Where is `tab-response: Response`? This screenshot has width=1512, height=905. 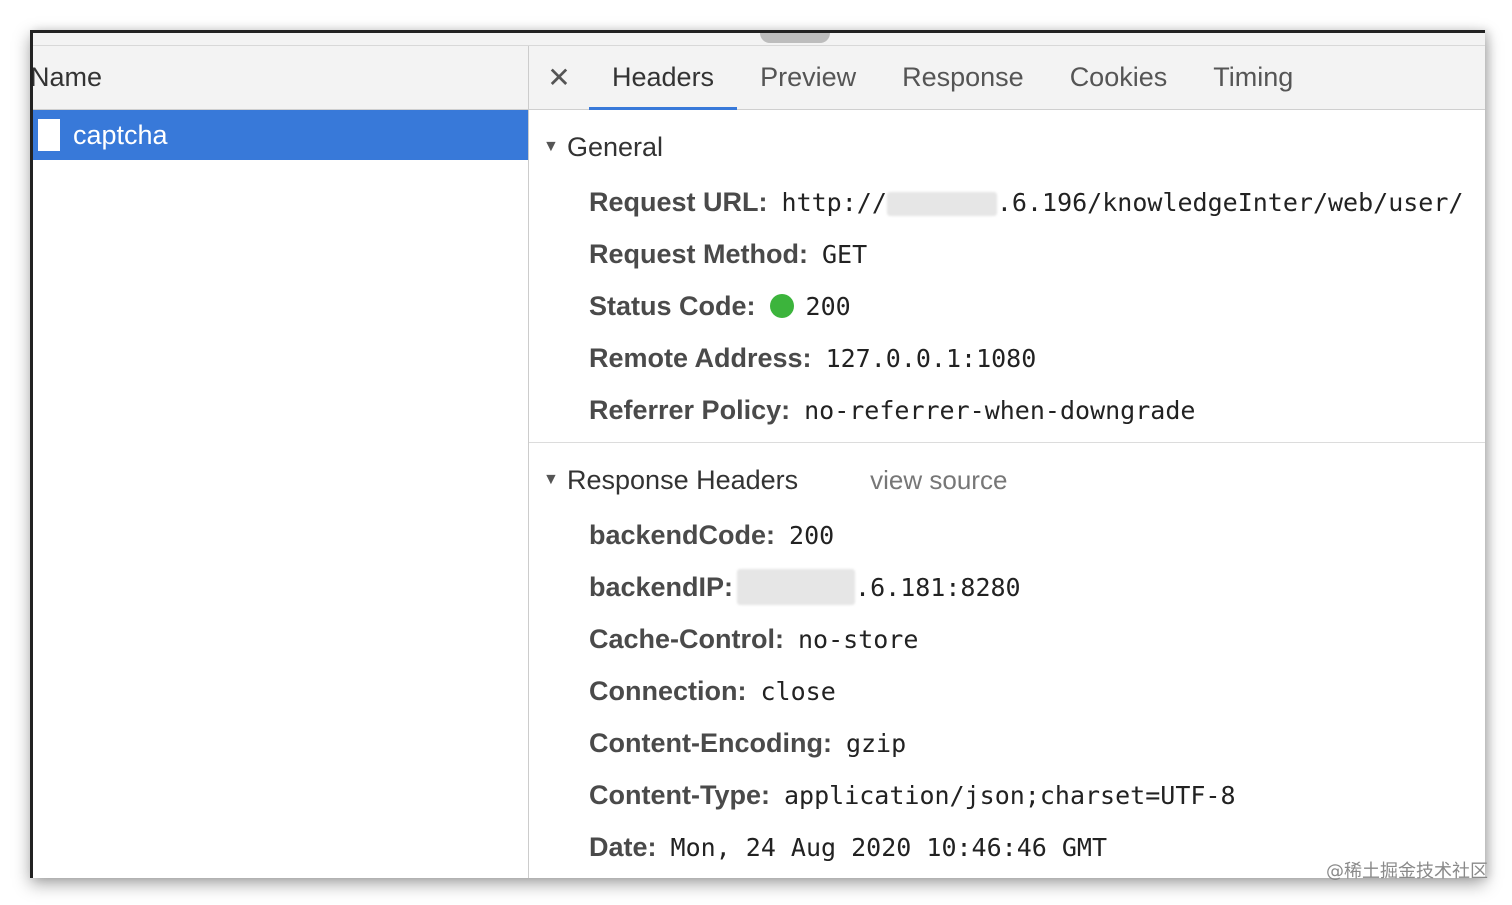
tab-response: Response is located at coordinates (963, 77).